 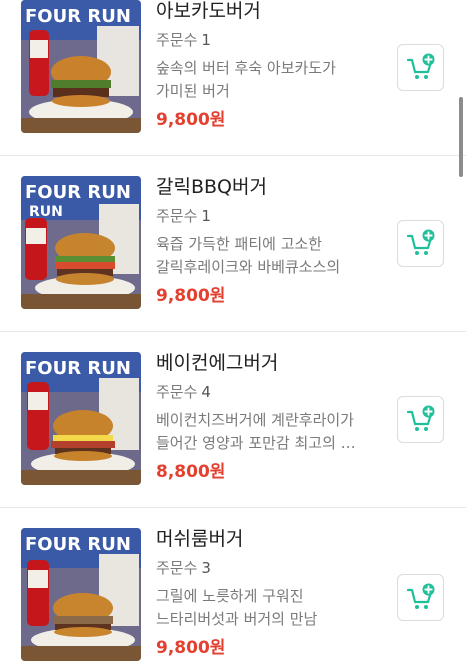 What do you see at coordinates (46, 212) in the screenshot?
I see `svg-text: RUN` at bounding box center [46, 212].